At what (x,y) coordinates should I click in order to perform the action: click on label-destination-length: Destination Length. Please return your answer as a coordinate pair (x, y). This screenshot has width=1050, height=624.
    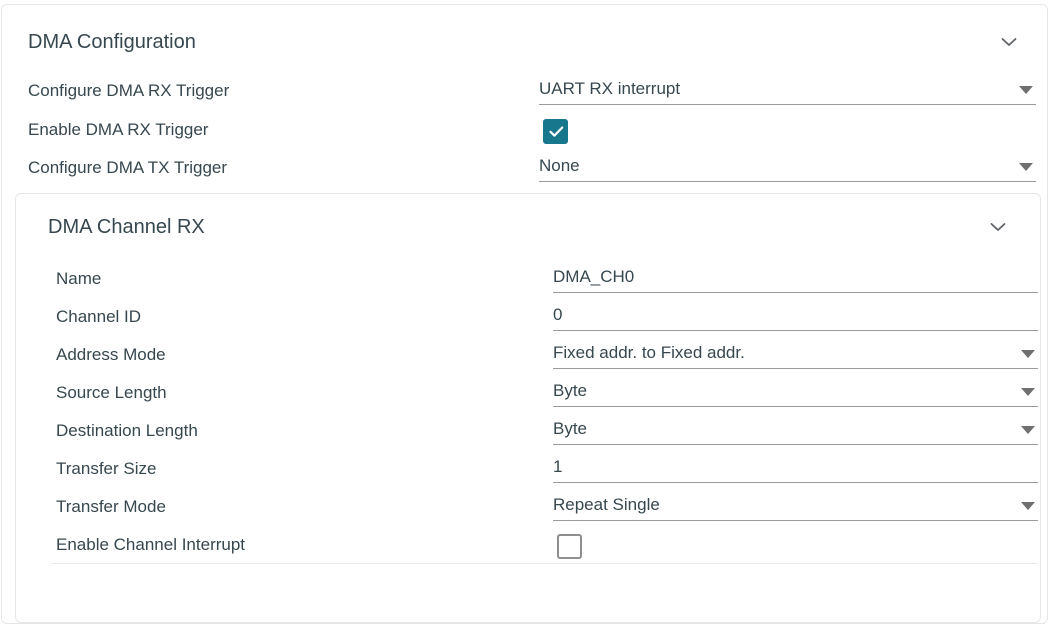
    Looking at the image, I should click on (127, 430).